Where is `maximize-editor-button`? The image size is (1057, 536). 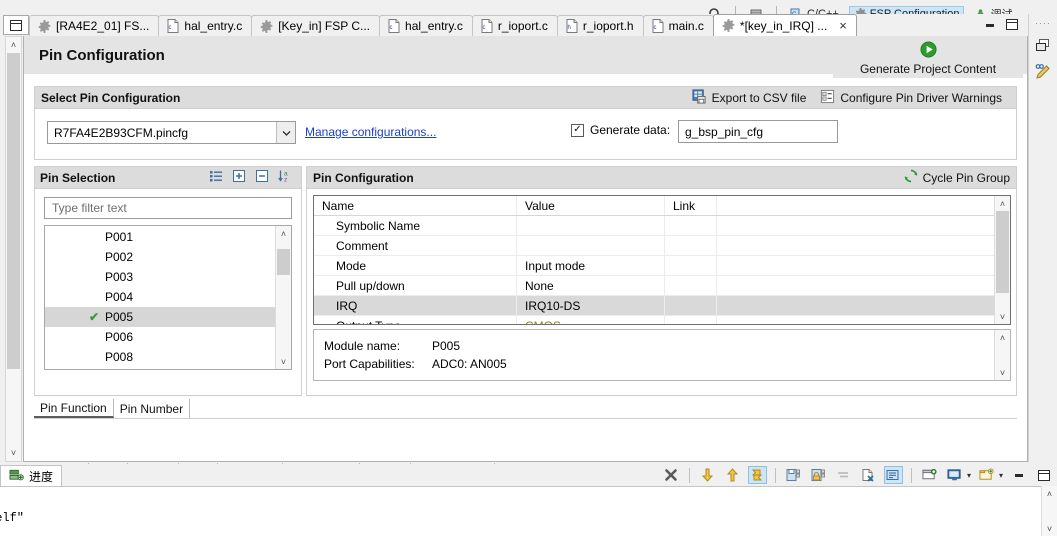
maximize-editor-button is located at coordinates (1012, 26).